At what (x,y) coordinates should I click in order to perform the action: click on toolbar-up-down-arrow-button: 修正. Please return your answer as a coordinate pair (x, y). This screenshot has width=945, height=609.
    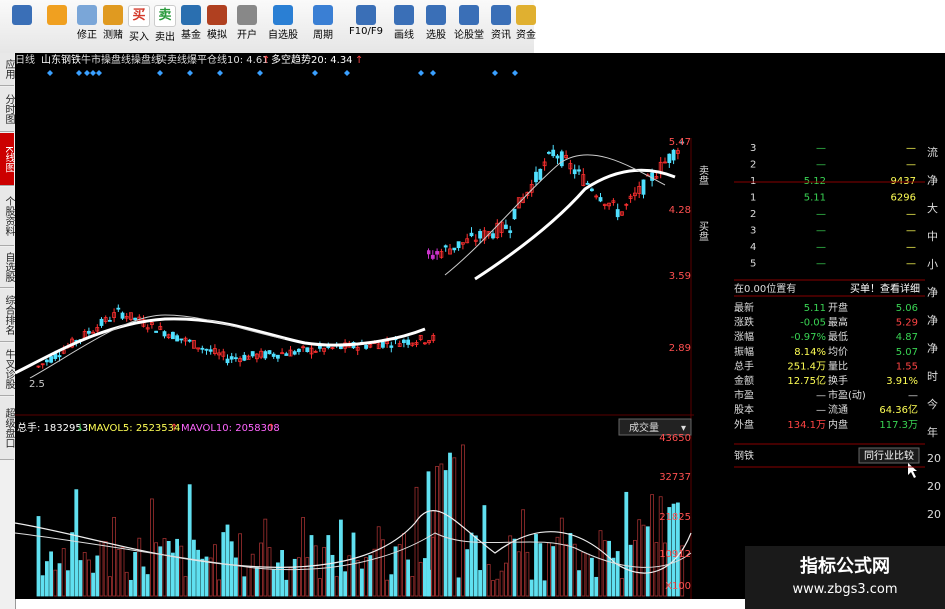
    Looking at the image, I should click on (87, 27).